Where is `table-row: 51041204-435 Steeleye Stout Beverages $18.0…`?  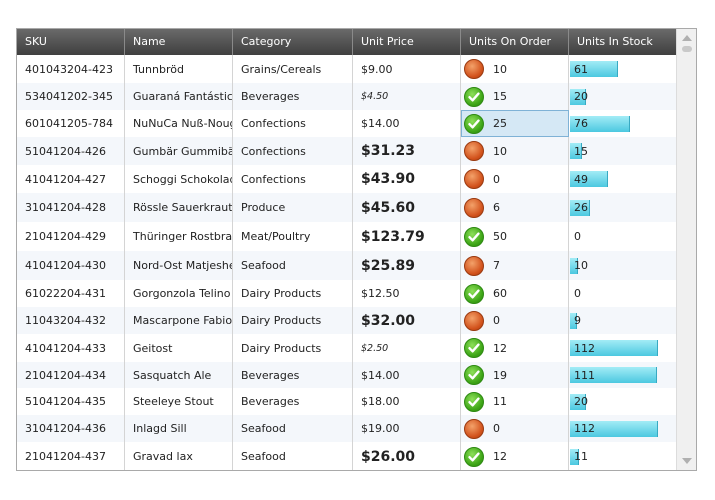
table-row: 51041204-435 Steeleye Stout Beverages $18.0… is located at coordinates (346, 401).